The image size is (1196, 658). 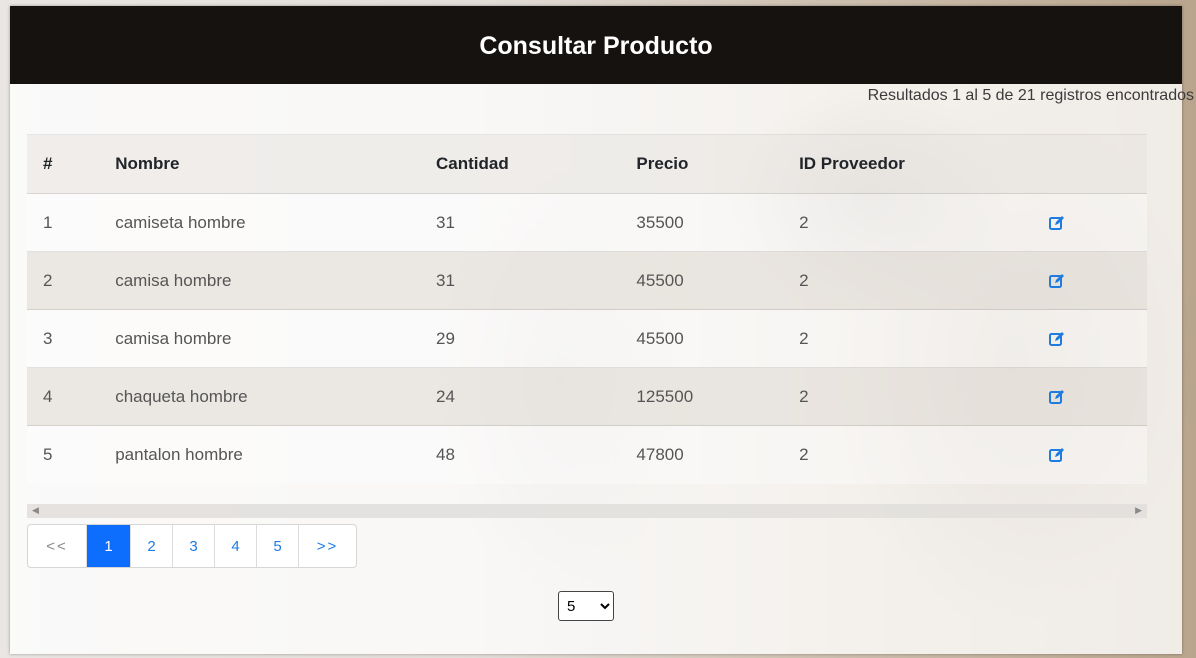 What do you see at coordinates (275, 164) in the screenshot?
I see `column-header-nombre: Nombre` at bounding box center [275, 164].